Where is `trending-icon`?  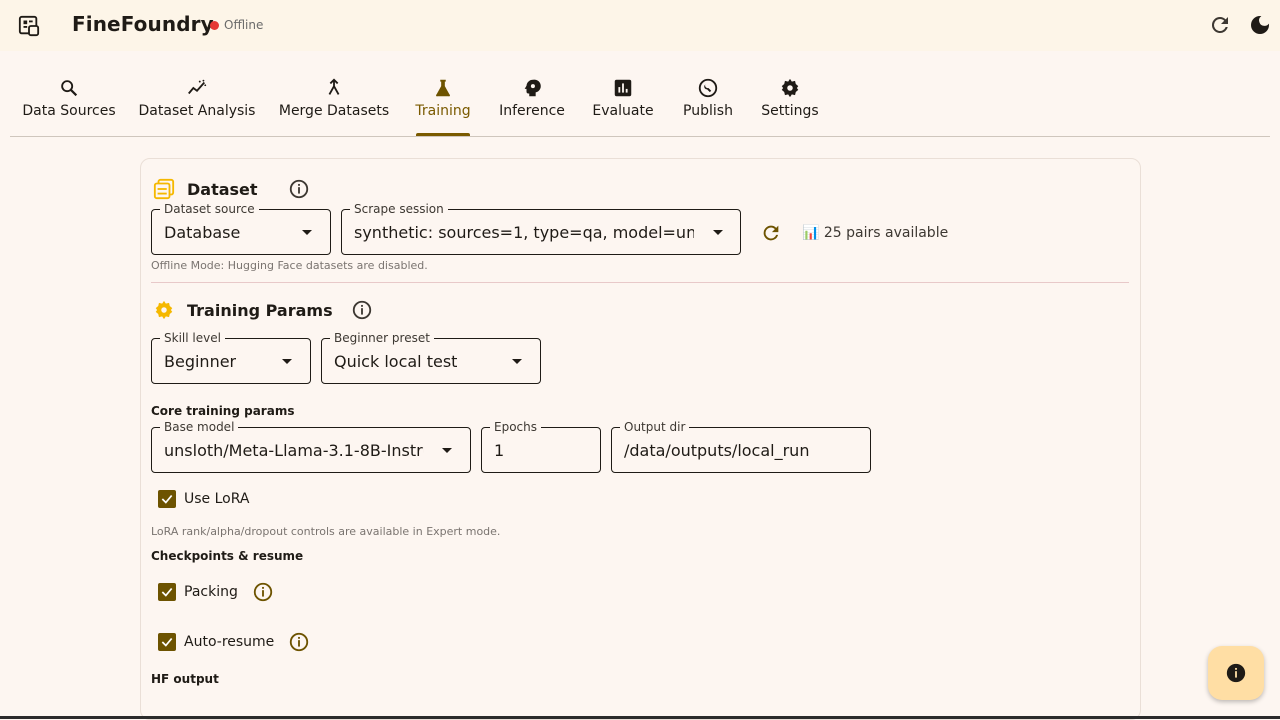 trending-icon is located at coordinates (197, 87).